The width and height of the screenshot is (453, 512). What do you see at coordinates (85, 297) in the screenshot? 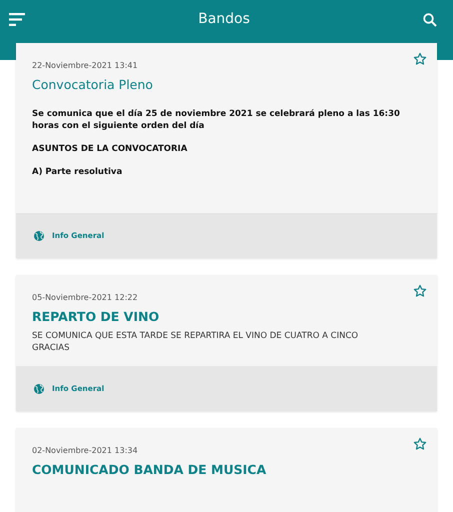
I see `notice-date: 05-Noviembre-2021 12:22` at bounding box center [85, 297].